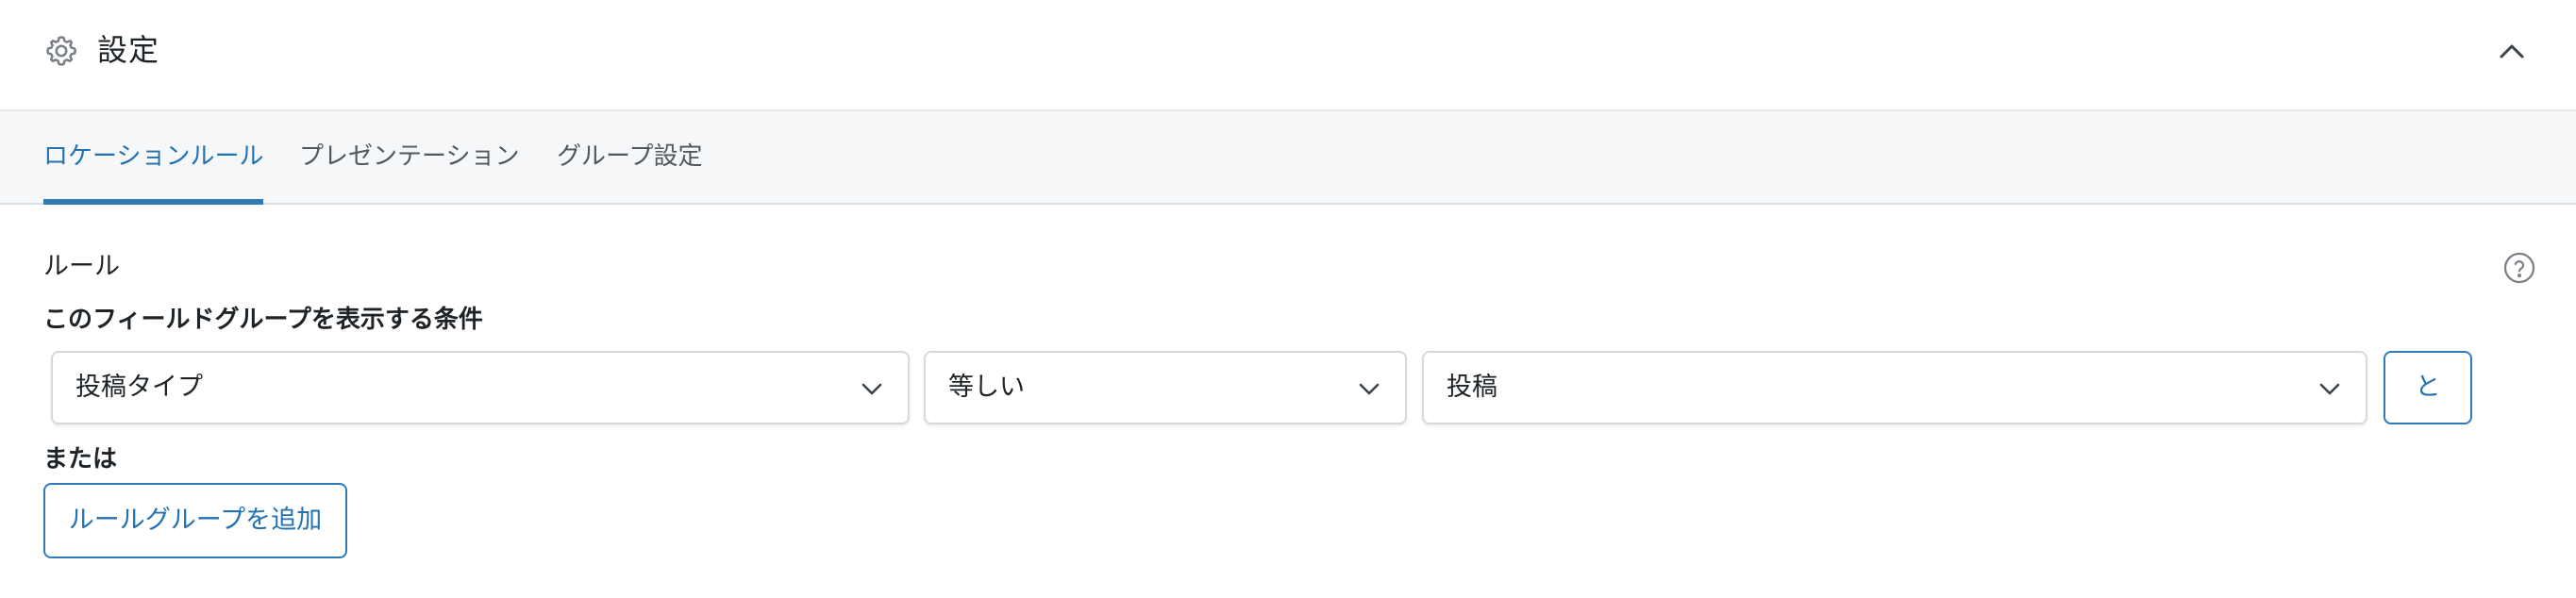 Image resolution: width=2576 pixels, height=598 pixels. Describe the element at coordinates (195, 520) in the screenshot. I see `add-rule-group-button: ルールグループを追加` at that location.